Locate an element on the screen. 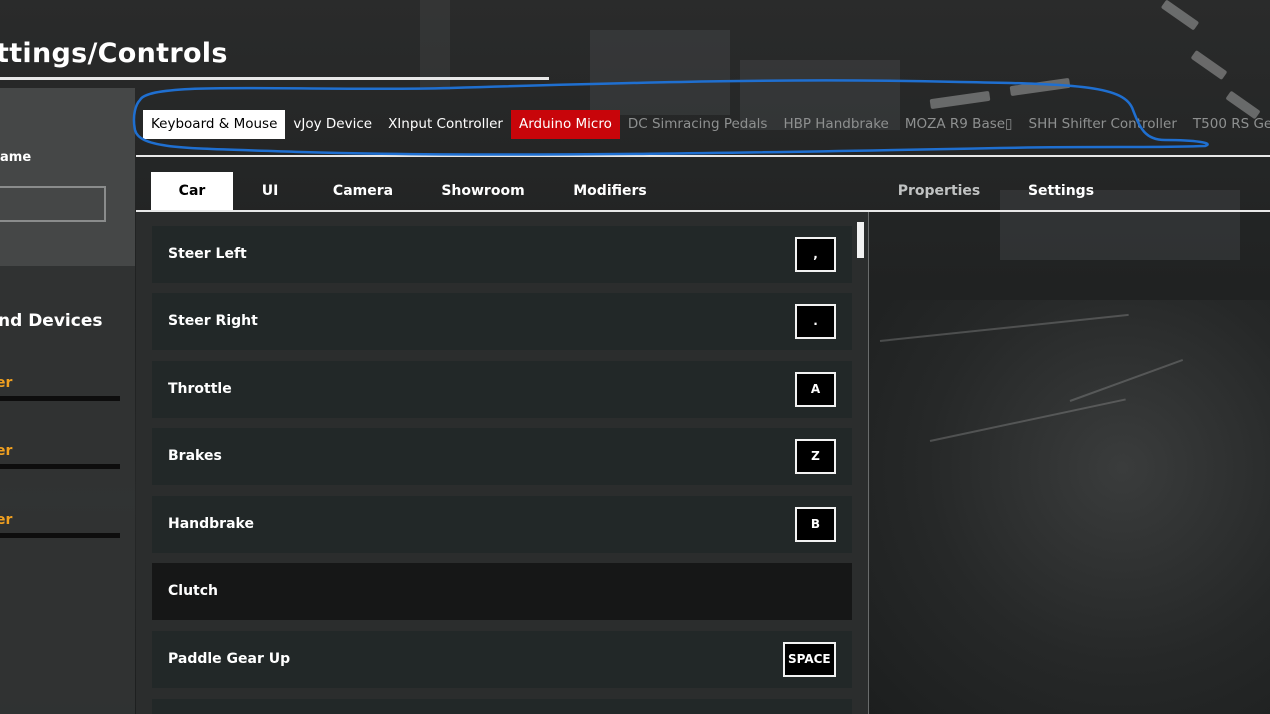  key-binding-button: , is located at coordinates (815, 254).